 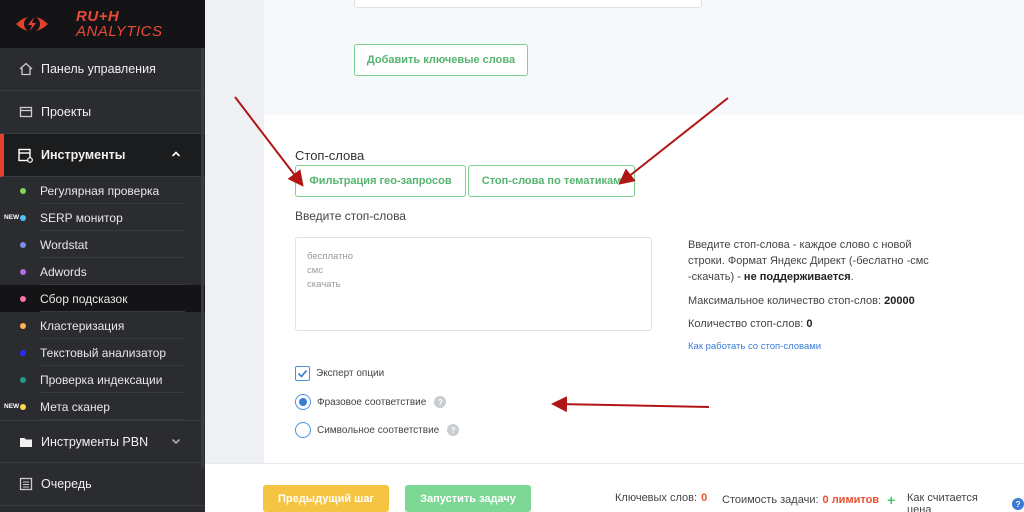 I want to click on sidebar-scrollbar, so click(x=202, y=258).